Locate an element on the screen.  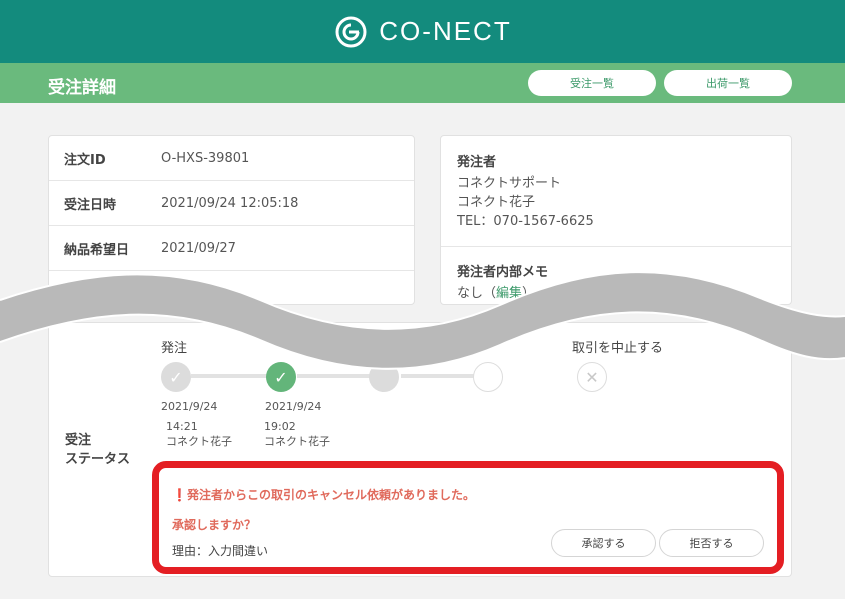
page-header: 受注詳細 受注一覧 出荷一覧 is located at coordinates (422, 83).